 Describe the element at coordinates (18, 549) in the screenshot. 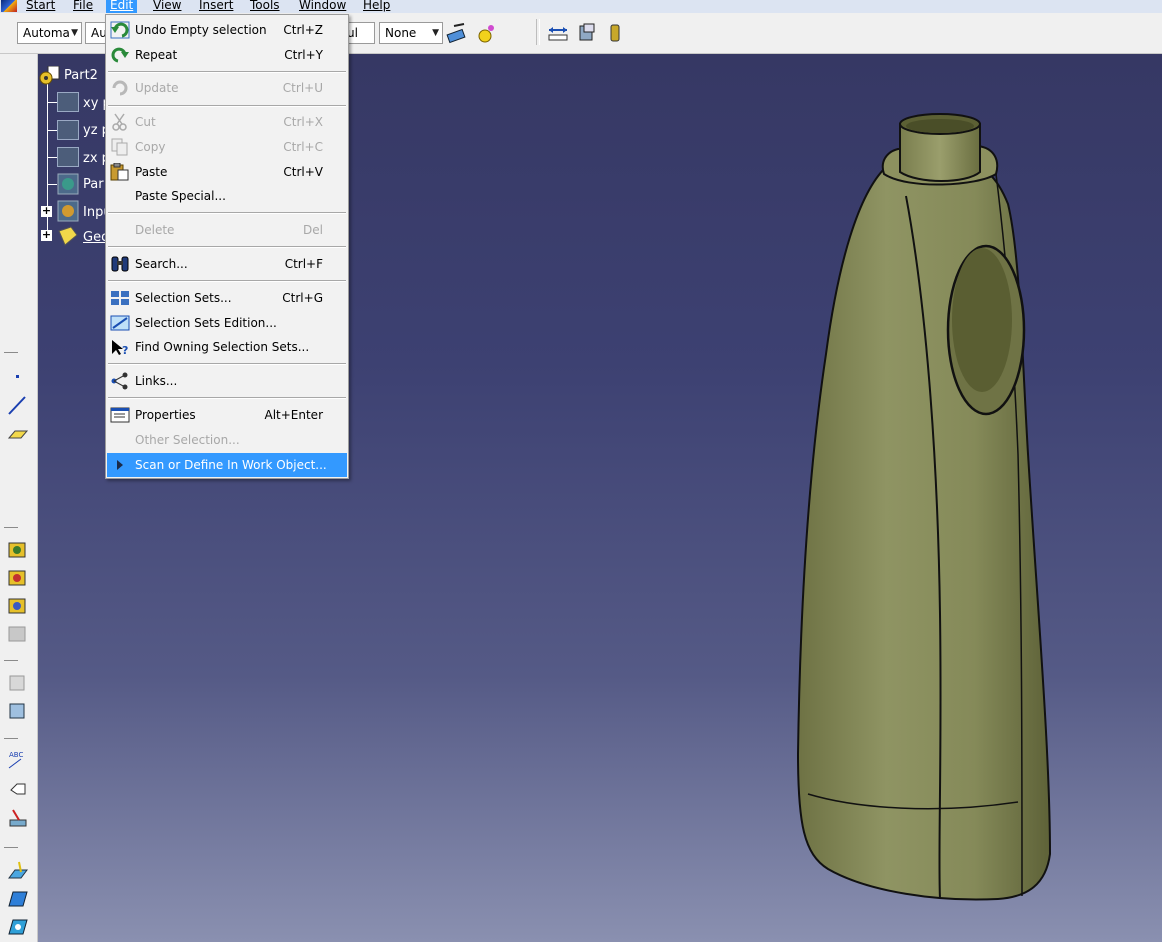

I see `extrude-icon` at that location.